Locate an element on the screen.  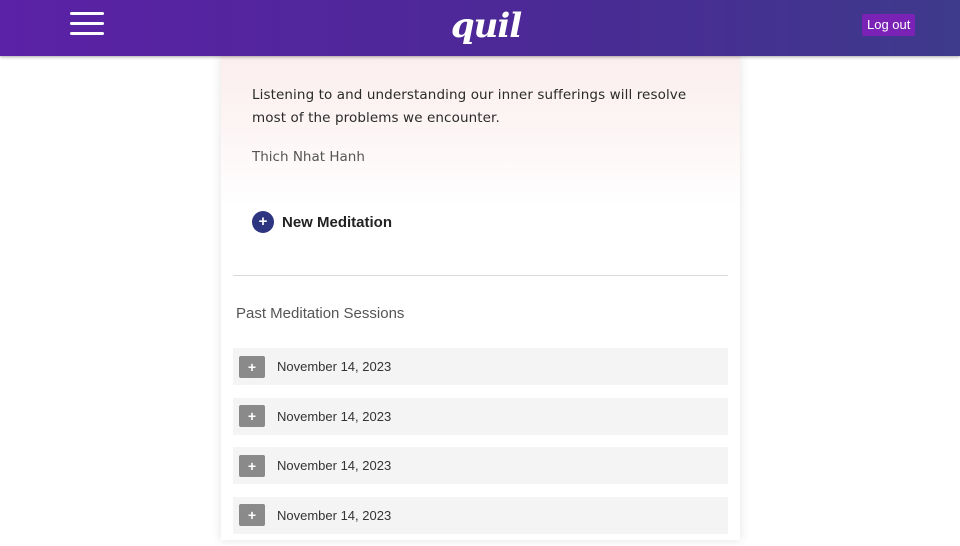
hamburger-menu-icon is located at coordinates (88, 25).